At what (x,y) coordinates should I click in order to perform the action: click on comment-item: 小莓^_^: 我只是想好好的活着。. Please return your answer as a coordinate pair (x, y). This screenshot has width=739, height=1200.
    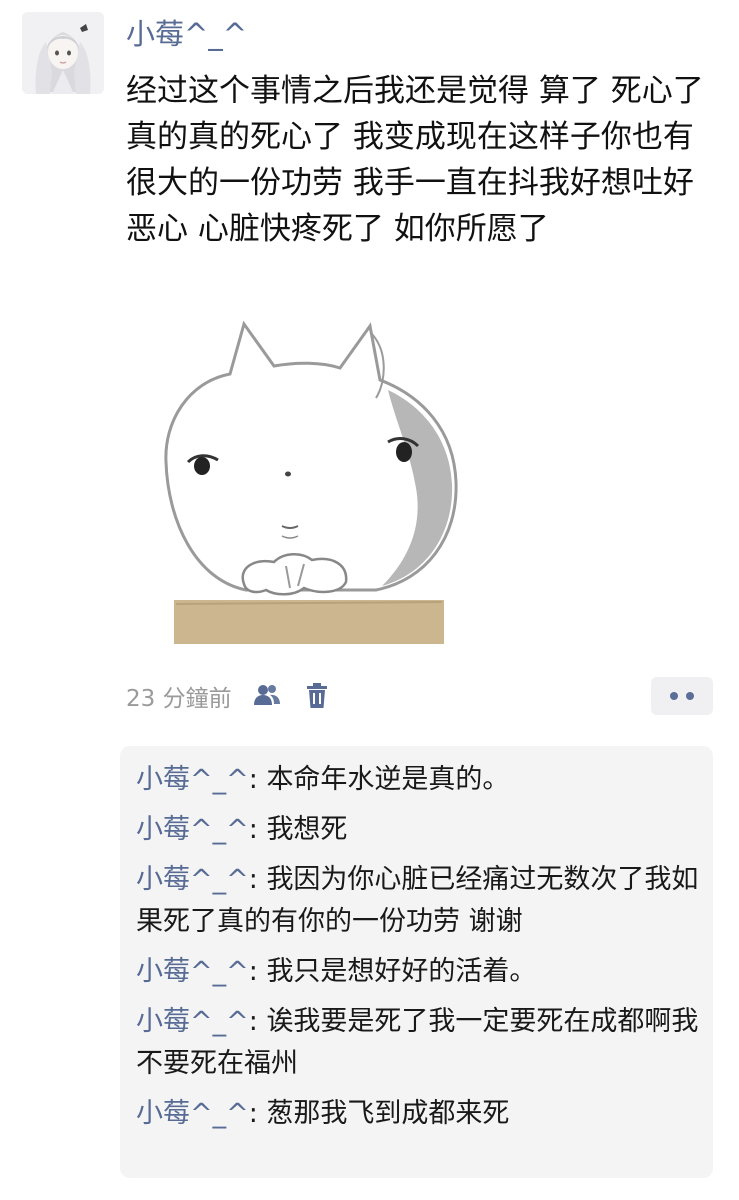
    Looking at the image, I should click on (417, 972).